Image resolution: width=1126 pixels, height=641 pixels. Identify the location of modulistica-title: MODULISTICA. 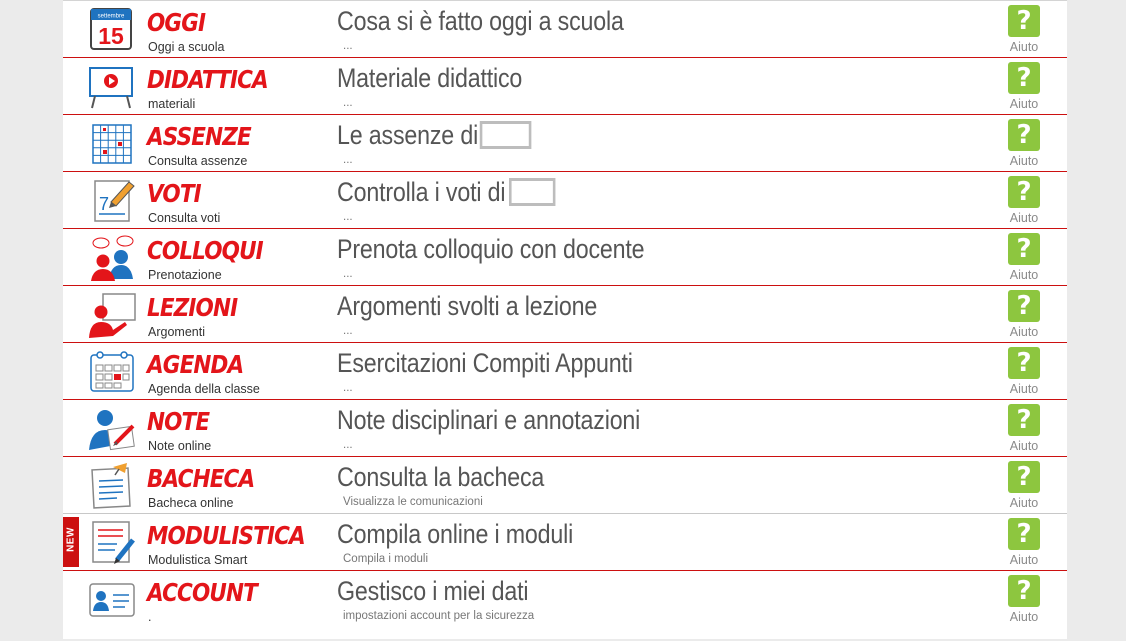
(226, 536).